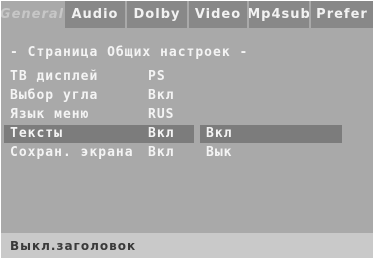  What do you see at coordinates (187, 115) in the screenshot?
I see `setting-row-menu-language: Язык меню RUS` at bounding box center [187, 115].